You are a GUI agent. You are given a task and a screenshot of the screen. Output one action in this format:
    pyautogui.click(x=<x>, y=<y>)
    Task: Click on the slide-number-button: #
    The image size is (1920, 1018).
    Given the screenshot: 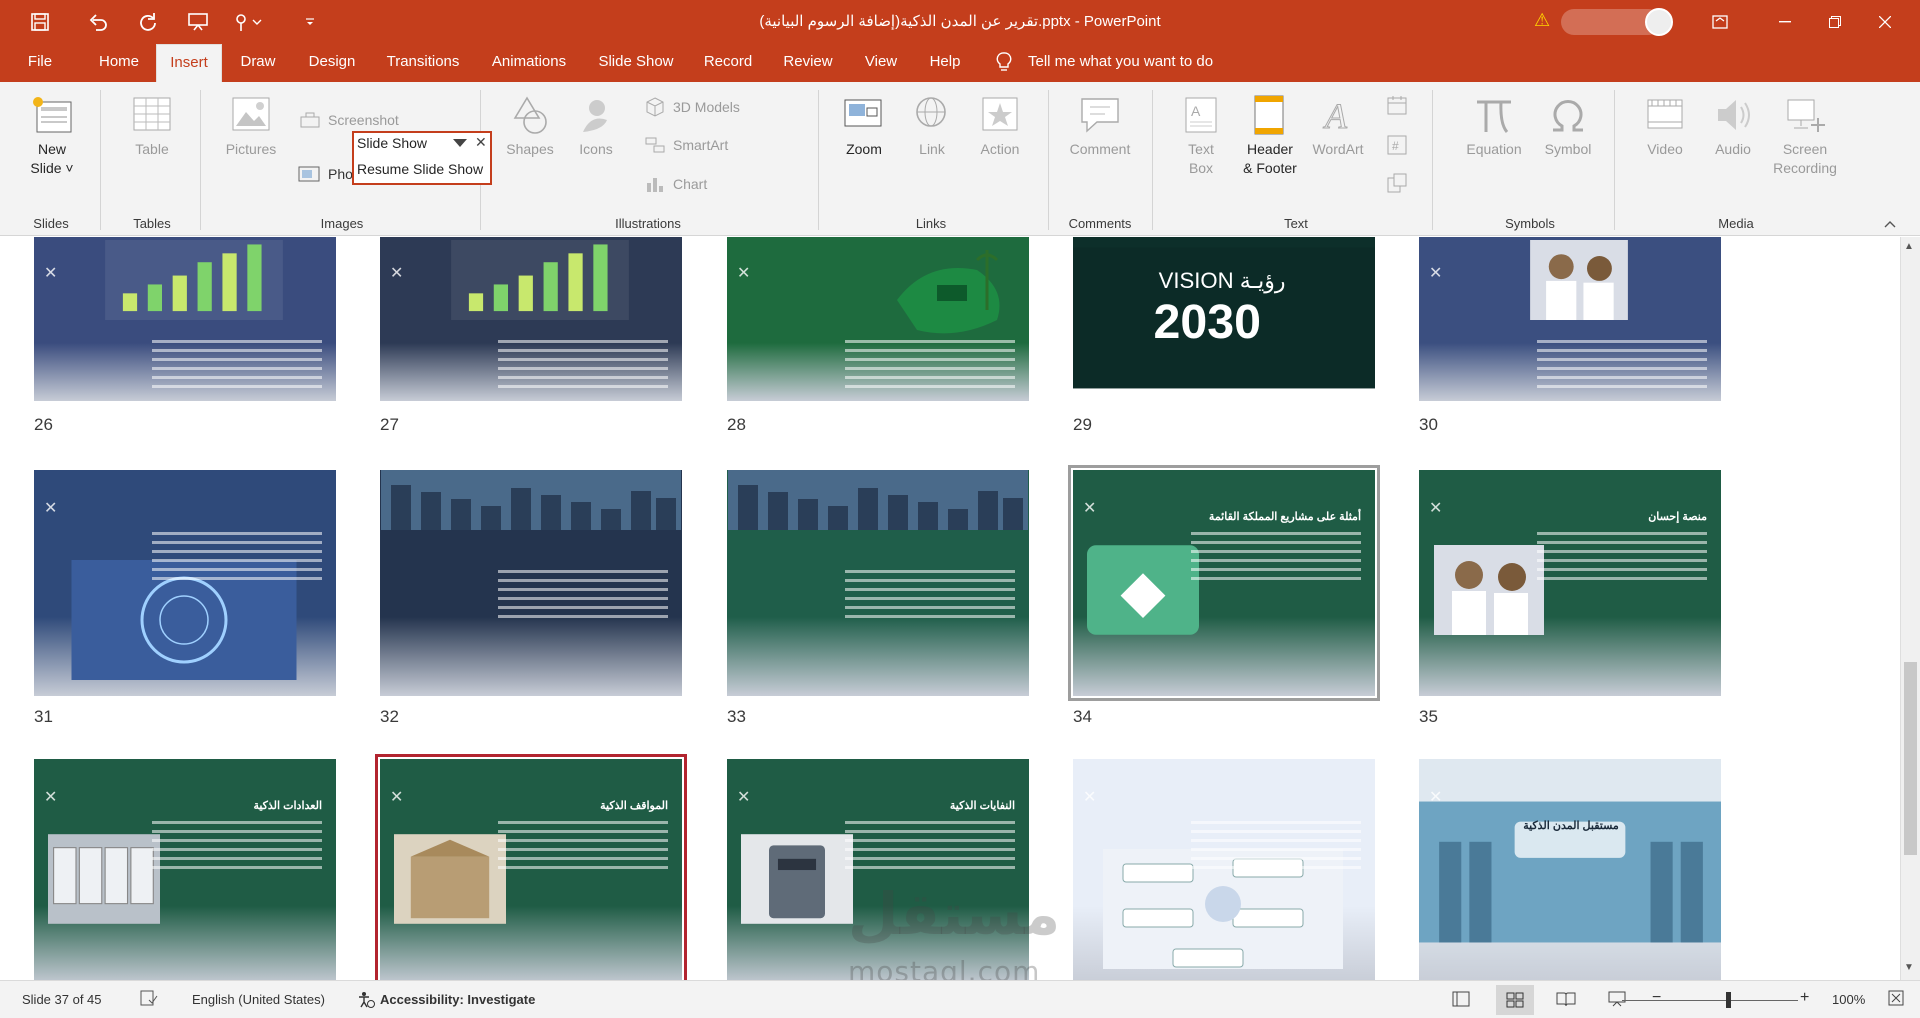 What is the action you would take?
    pyautogui.click(x=1397, y=145)
    